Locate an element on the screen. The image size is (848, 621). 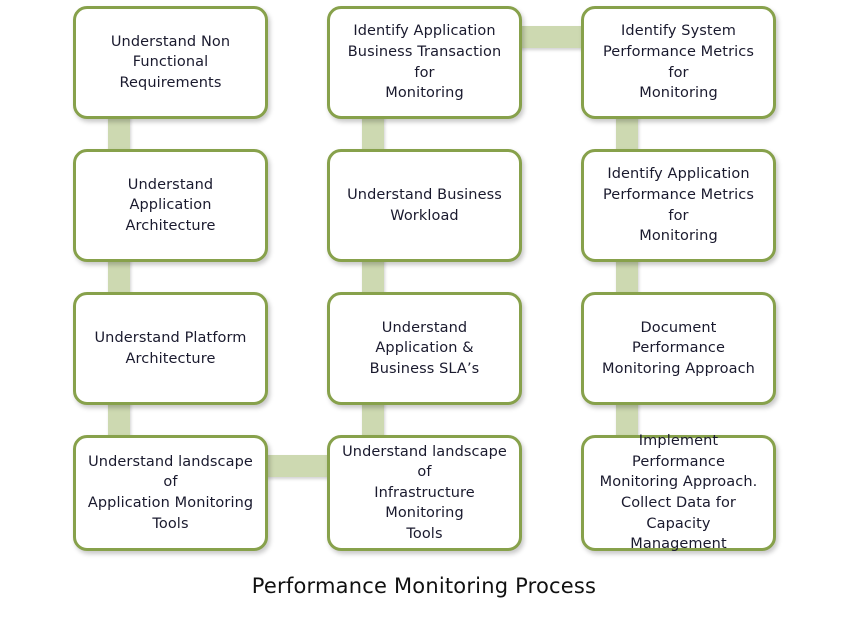
node-understand-platform-architecture: Understand Platform Architecture is located at coordinates (170, 348).